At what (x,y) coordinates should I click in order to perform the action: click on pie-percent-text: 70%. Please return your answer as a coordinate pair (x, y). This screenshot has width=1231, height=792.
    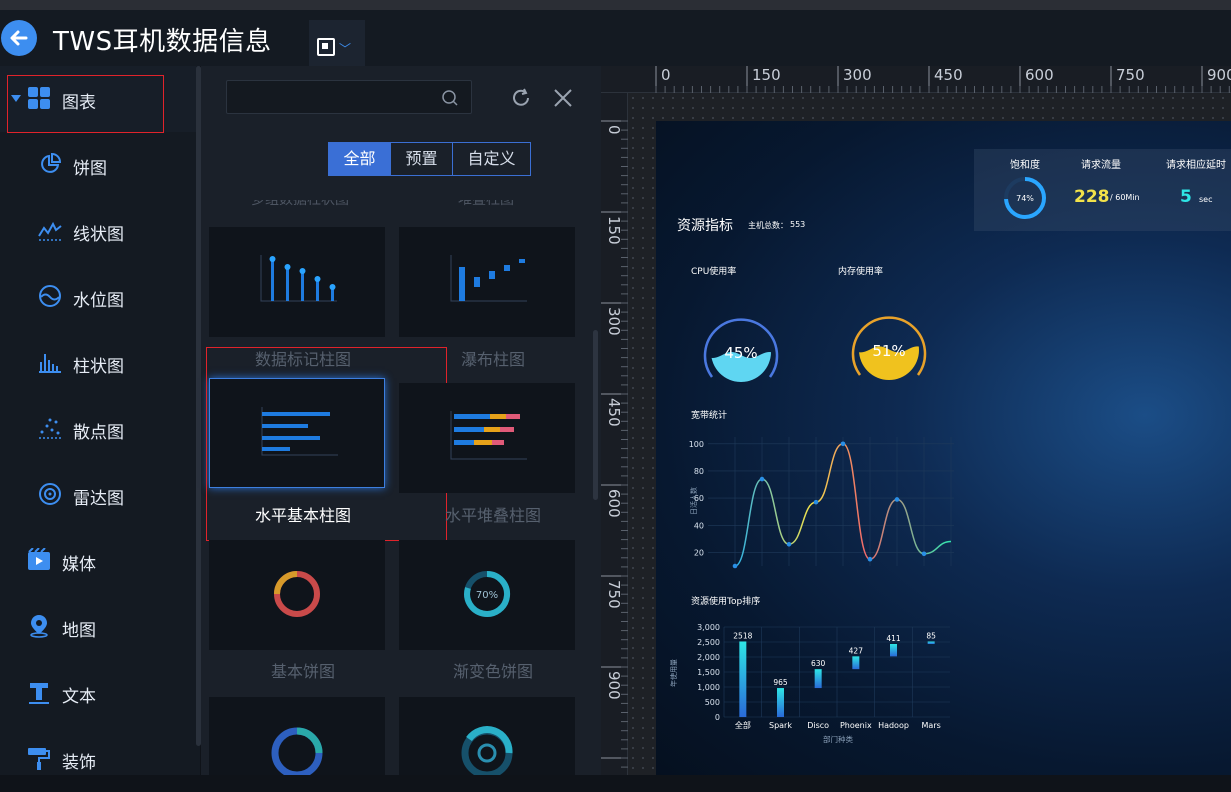
    Looking at the image, I should click on (487, 595).